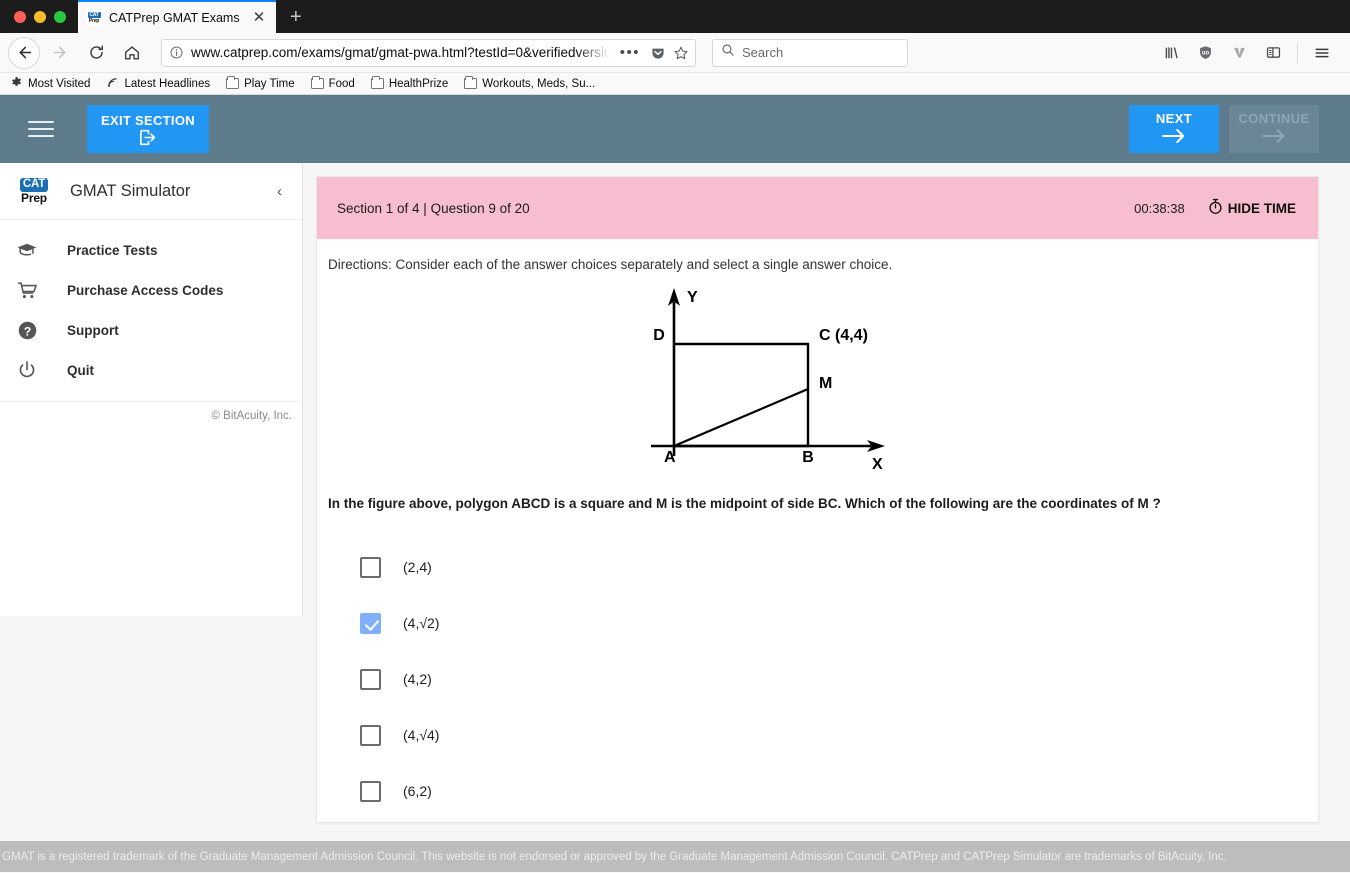 This screenshot has height=873, width=1350. I want to click on bookmark-star-icon, so click(681, 53).